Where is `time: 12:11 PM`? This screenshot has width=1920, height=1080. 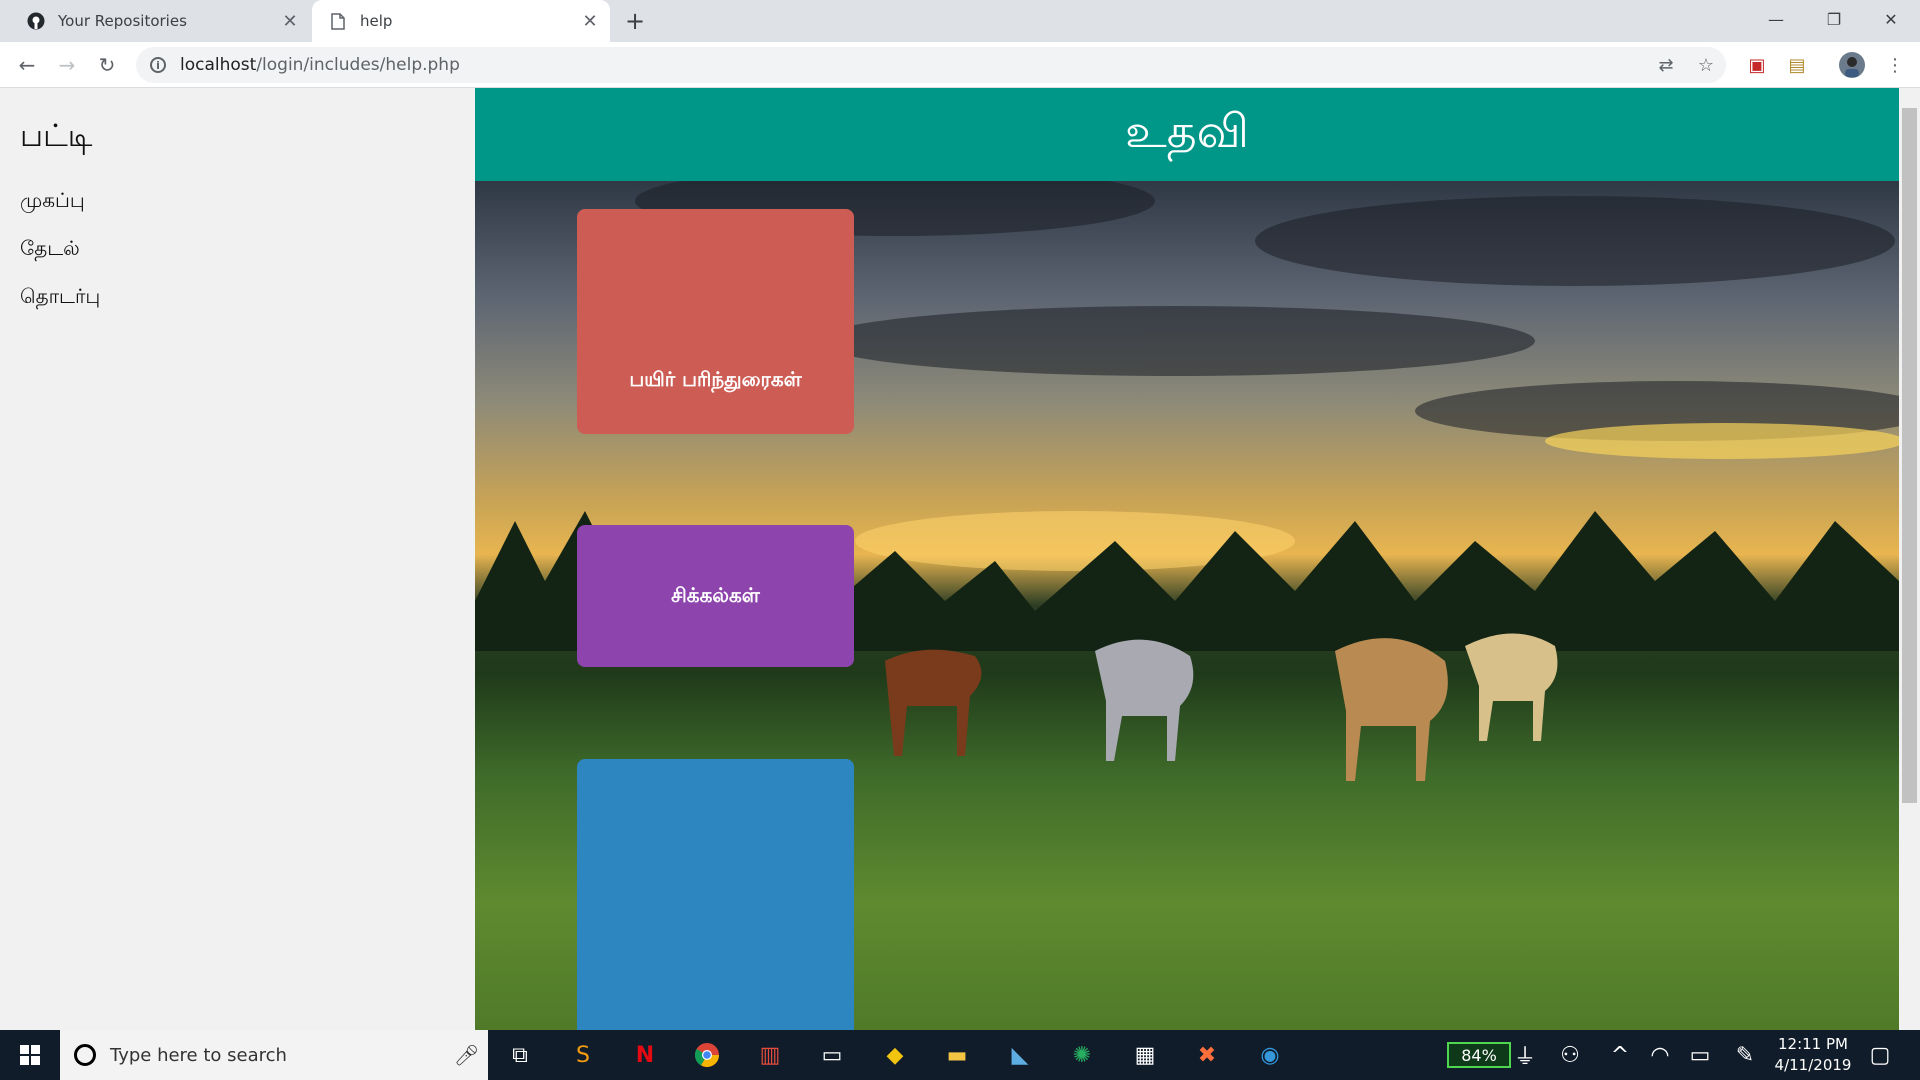
time: 12:11 PM is located at coordinates (1813, 1044).